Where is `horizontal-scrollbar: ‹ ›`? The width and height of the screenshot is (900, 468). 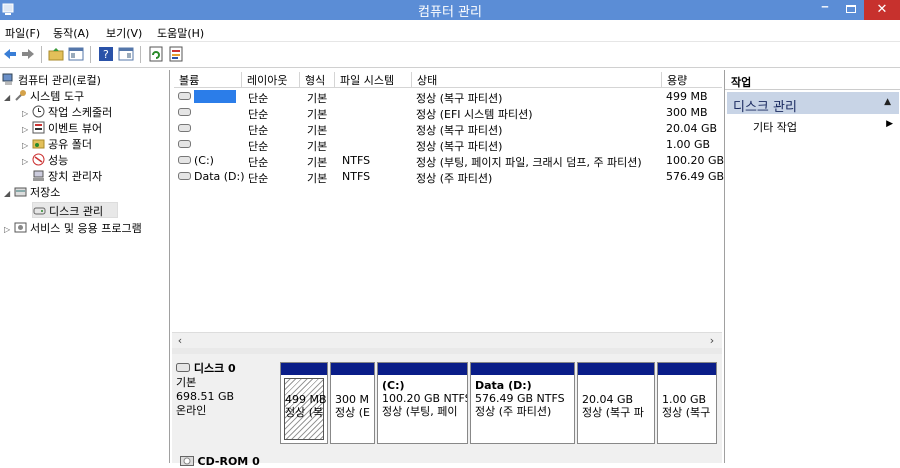
horizontal-scrollbar: ‹ › is located at coordinates (447, 340).